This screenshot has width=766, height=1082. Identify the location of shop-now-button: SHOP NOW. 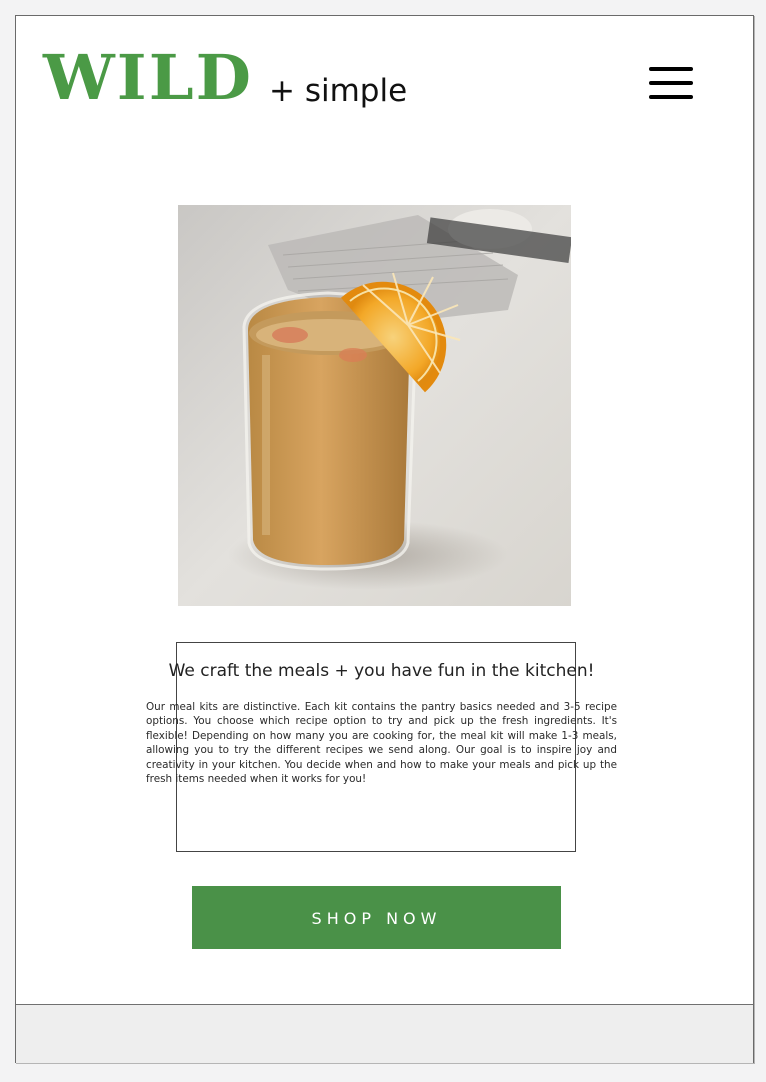
(376, 917).